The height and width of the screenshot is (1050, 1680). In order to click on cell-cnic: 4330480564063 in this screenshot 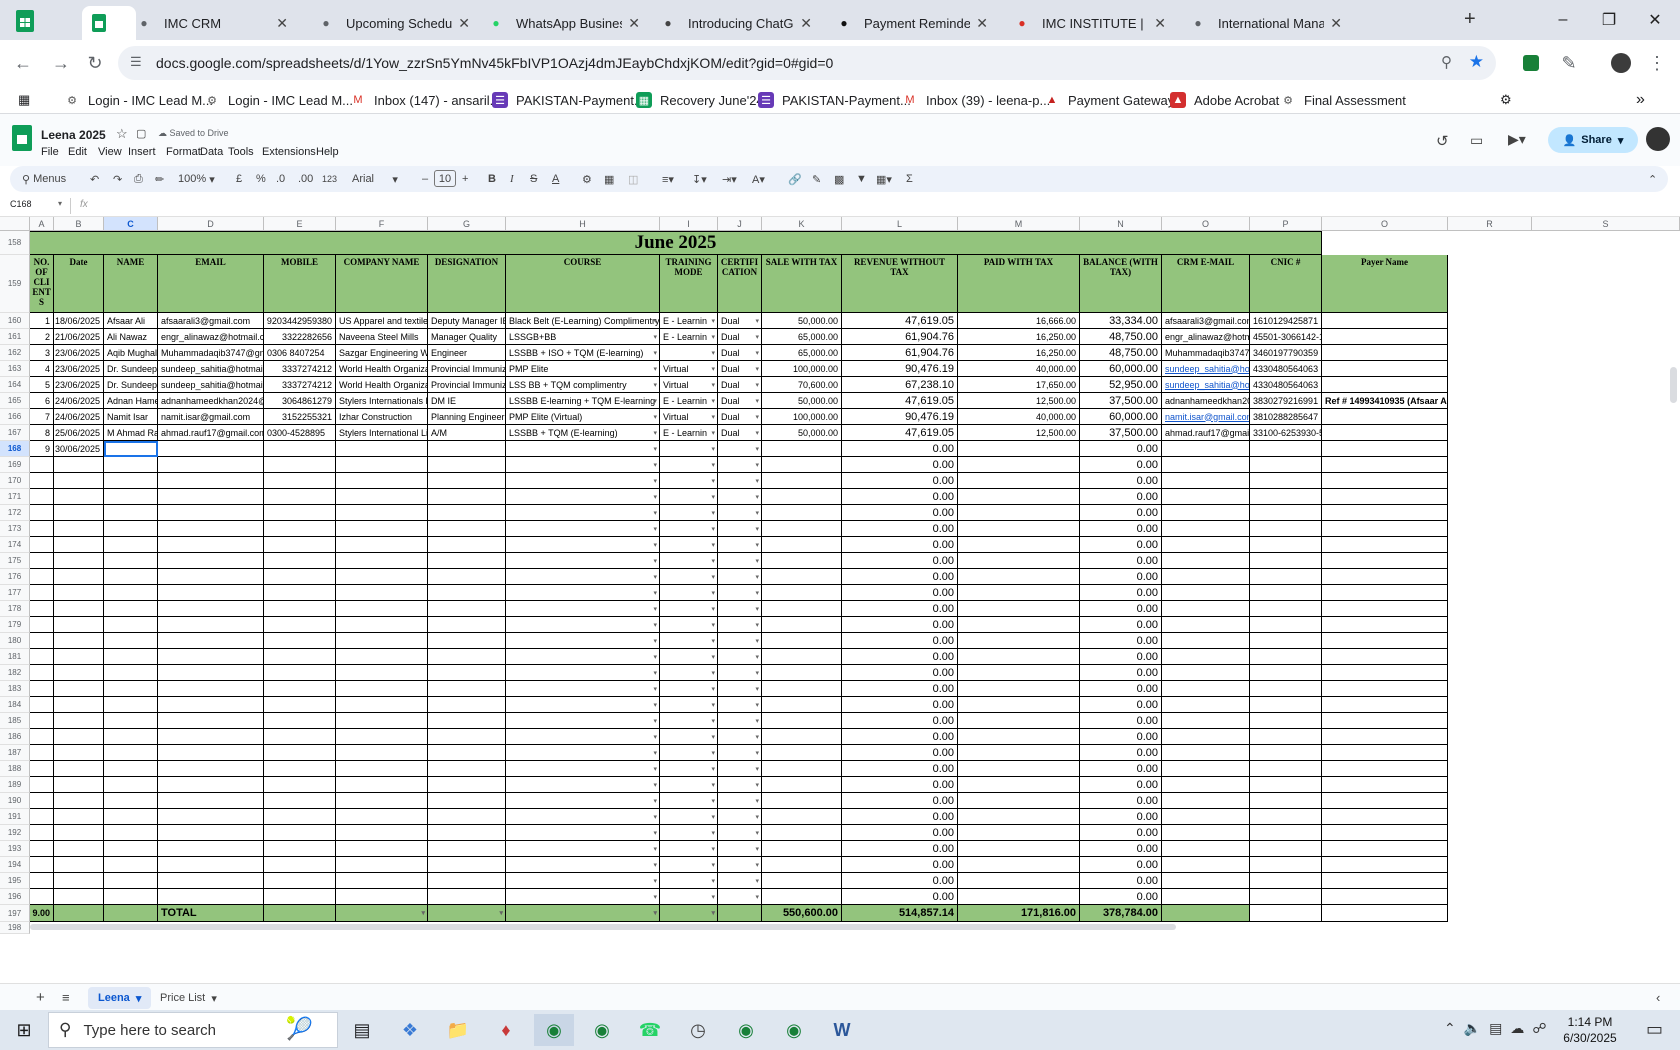, I will do `click(1286, 369)`.